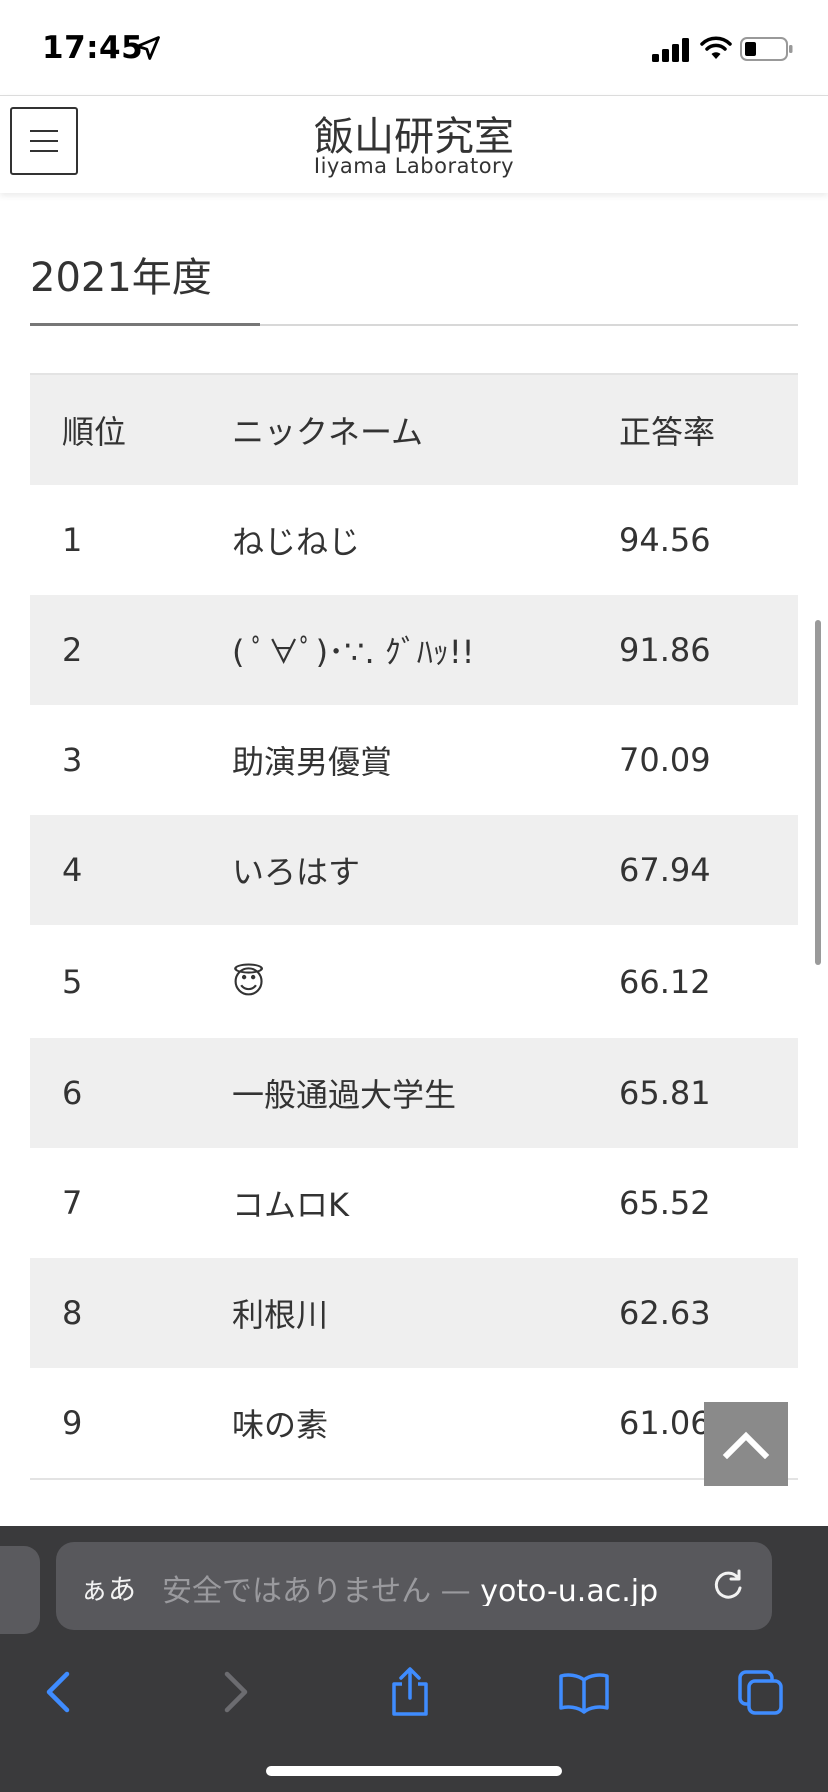  What do you see at coordinates (93, 48) in the screenshot?
I see `status-time: 17:45` at bounding box center [93, 48].